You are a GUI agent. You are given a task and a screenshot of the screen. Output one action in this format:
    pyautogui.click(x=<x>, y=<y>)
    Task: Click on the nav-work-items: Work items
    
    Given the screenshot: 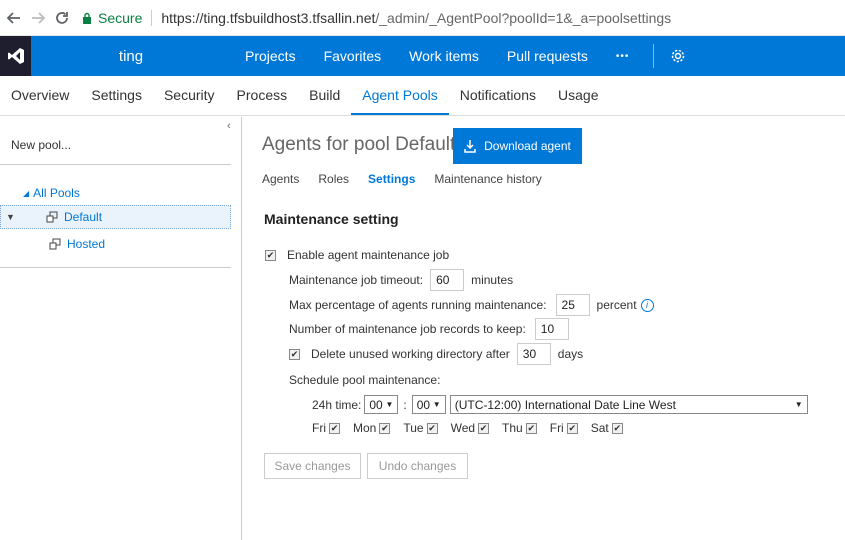 What is the action you would take?
    pyautogui.click(x=444, y=56)
    